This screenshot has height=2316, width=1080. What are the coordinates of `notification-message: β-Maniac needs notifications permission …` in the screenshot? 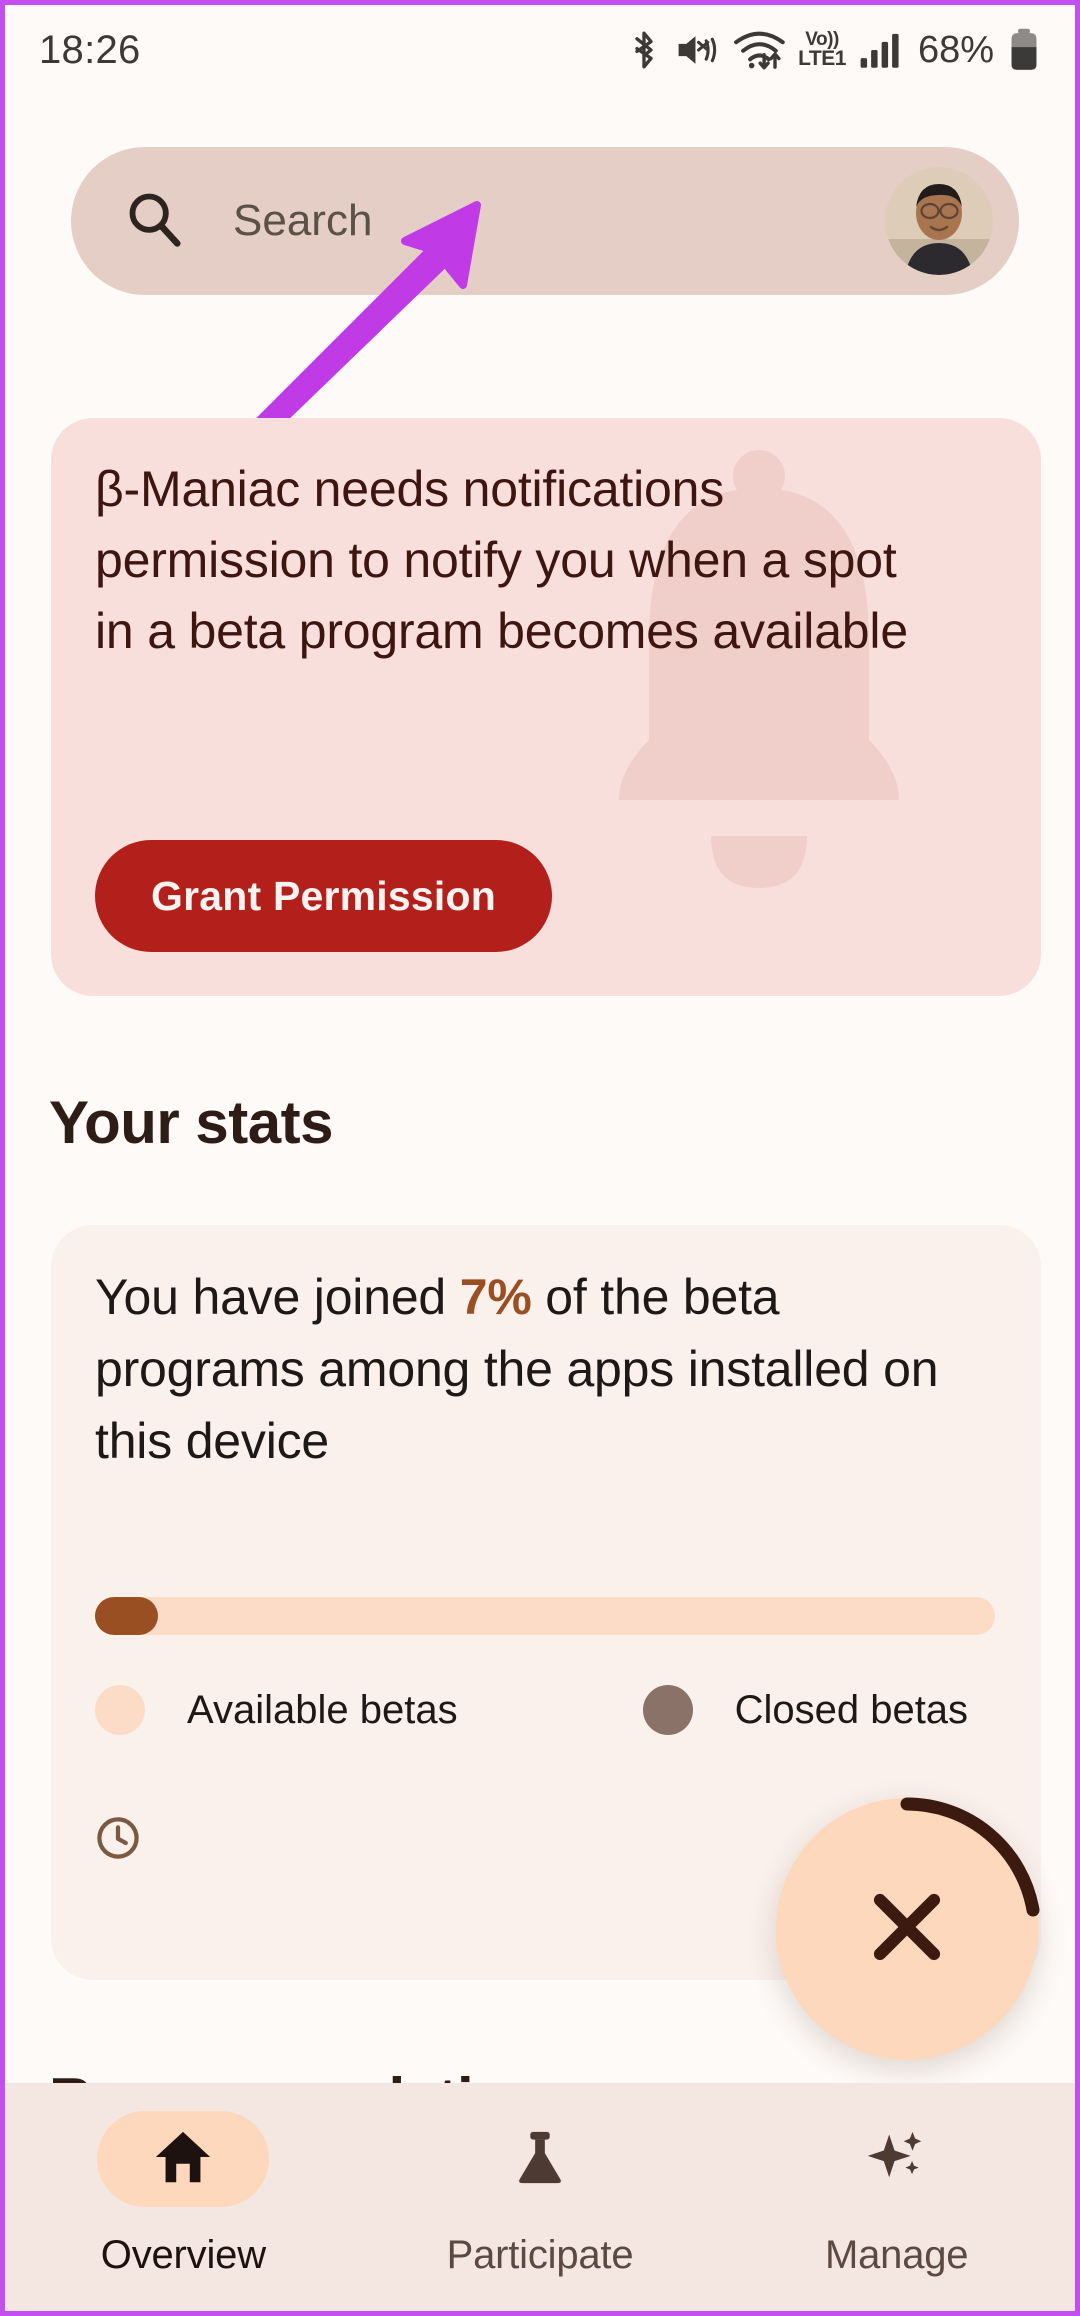 It's located at (501, 560).